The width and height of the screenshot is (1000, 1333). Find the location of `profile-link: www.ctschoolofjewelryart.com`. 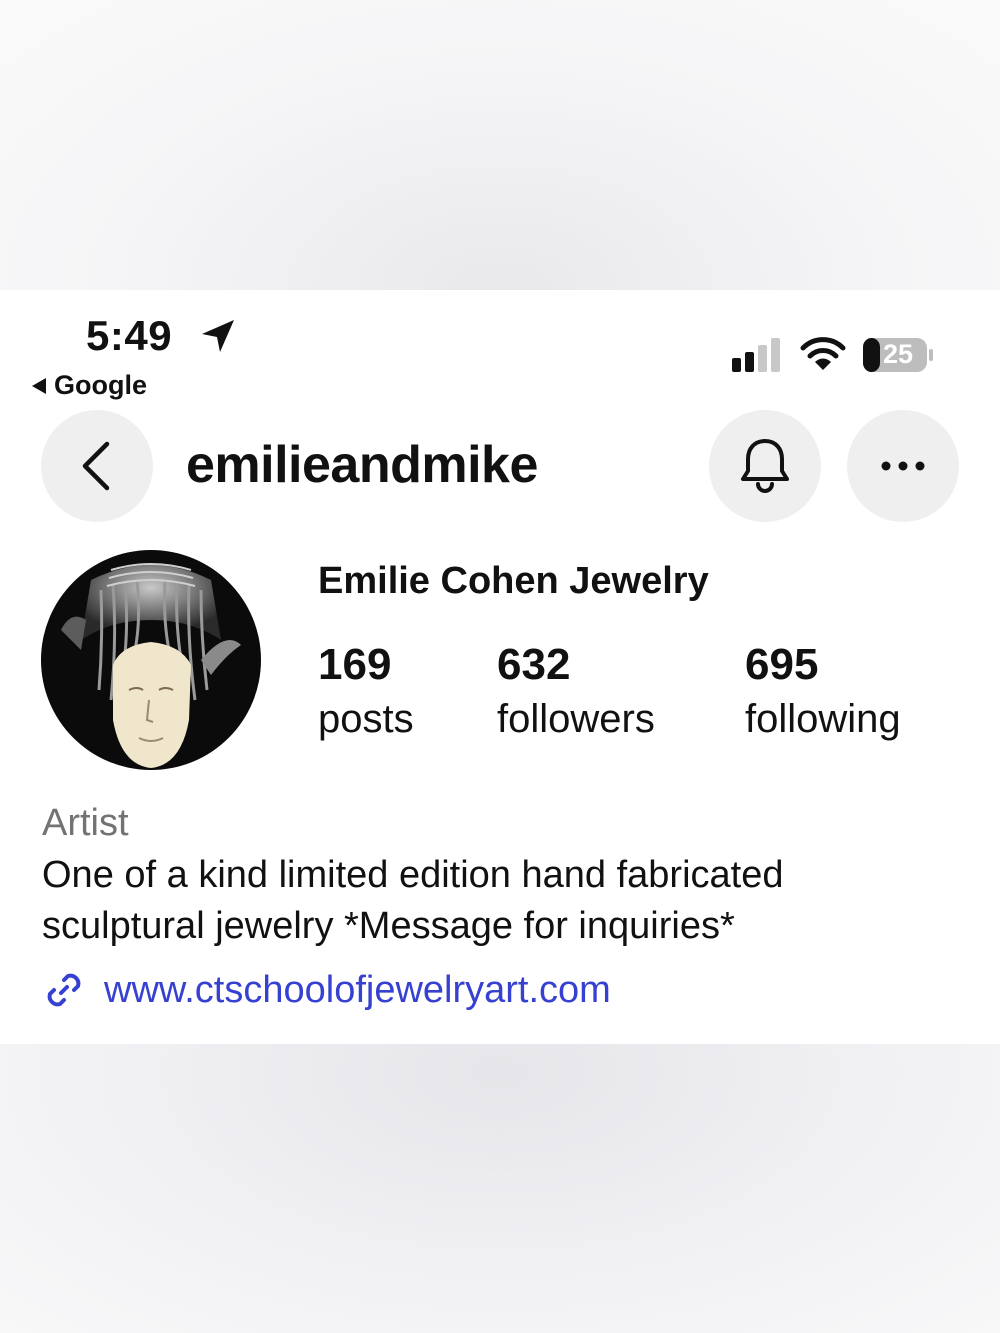

profile-link: www.ctschoolofjewelryart.com is located at coordinates (326, 990).